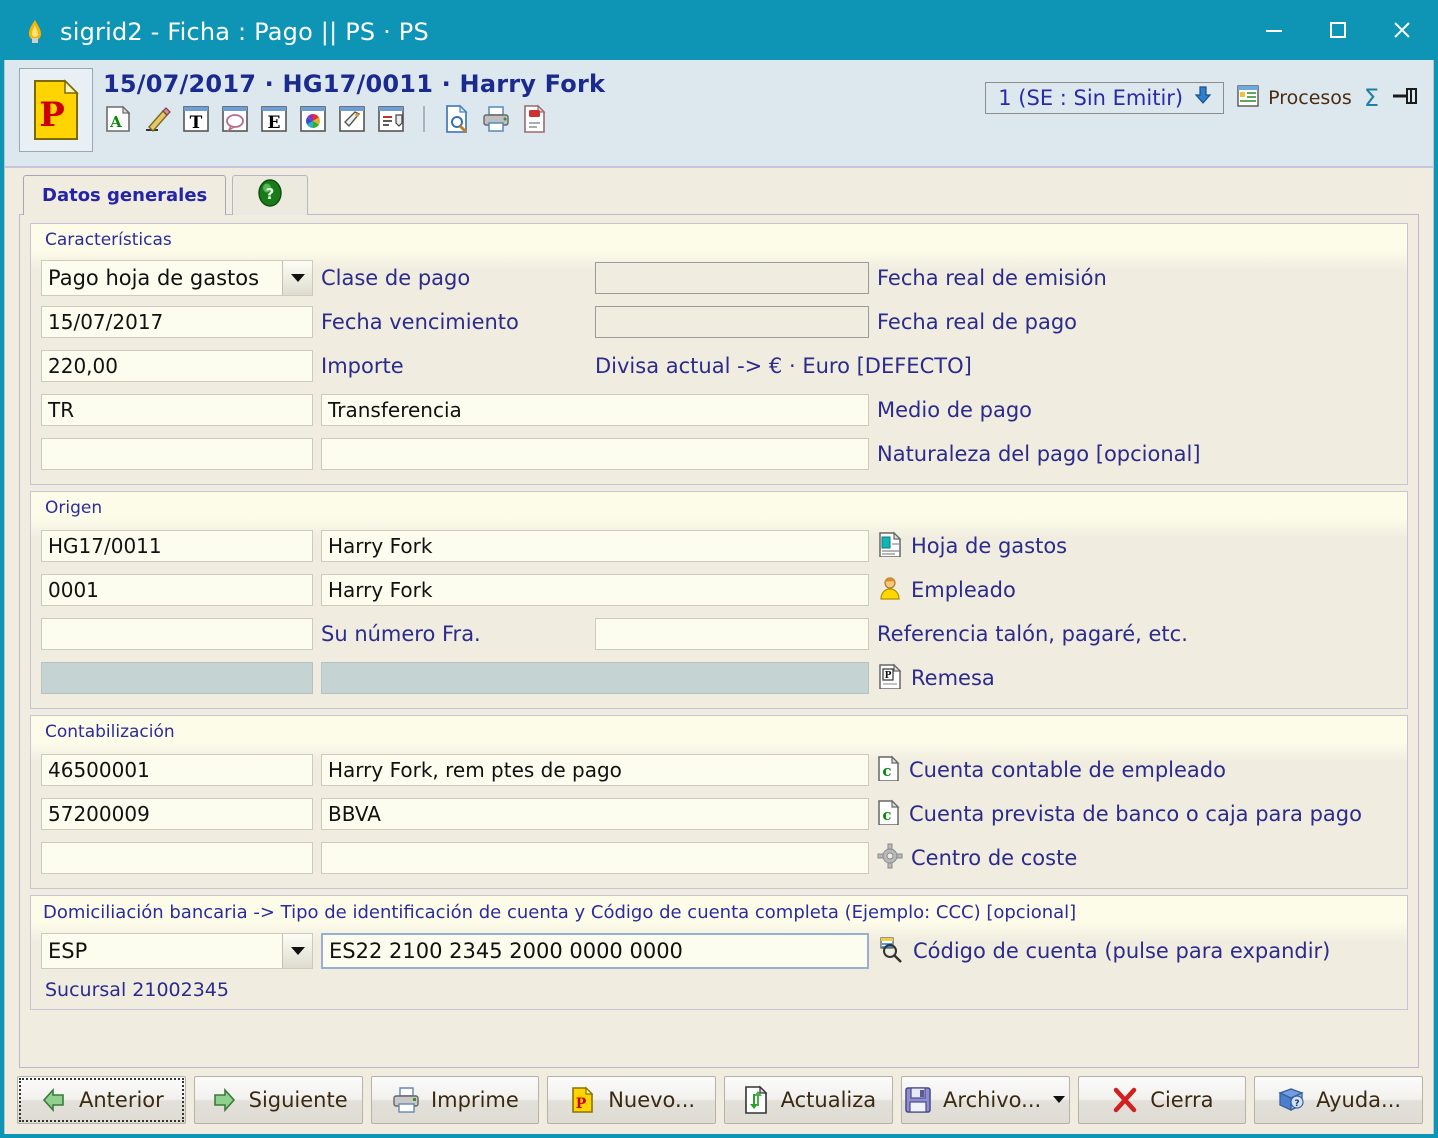  What do you see at coordinates (424, 119) in the screenshot?
I see `toolbar-separator` at bounding box center [424, 119].